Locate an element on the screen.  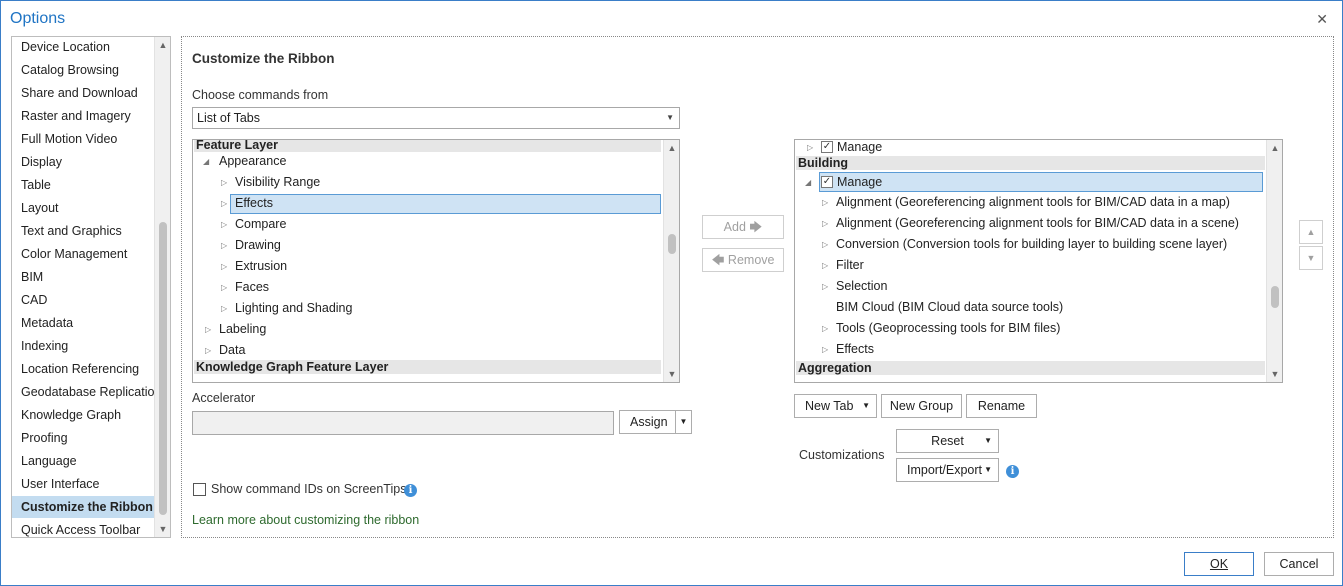
nav-item: Device Location is located at coordinates (83, 47).